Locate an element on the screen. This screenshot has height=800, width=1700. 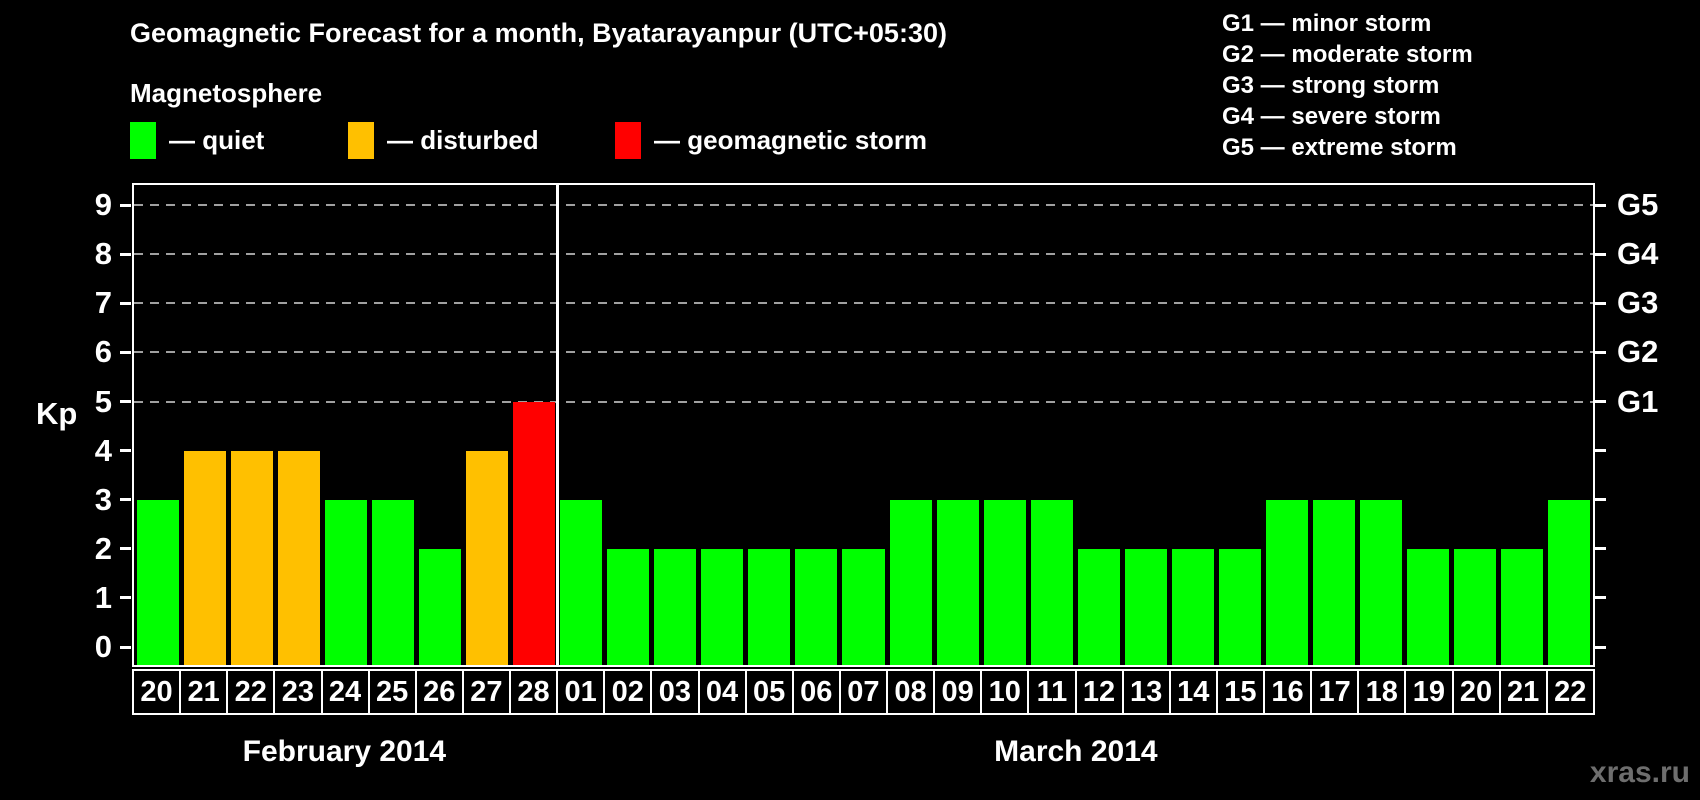
date-cell: 03 is located at coordinates (675, 692).